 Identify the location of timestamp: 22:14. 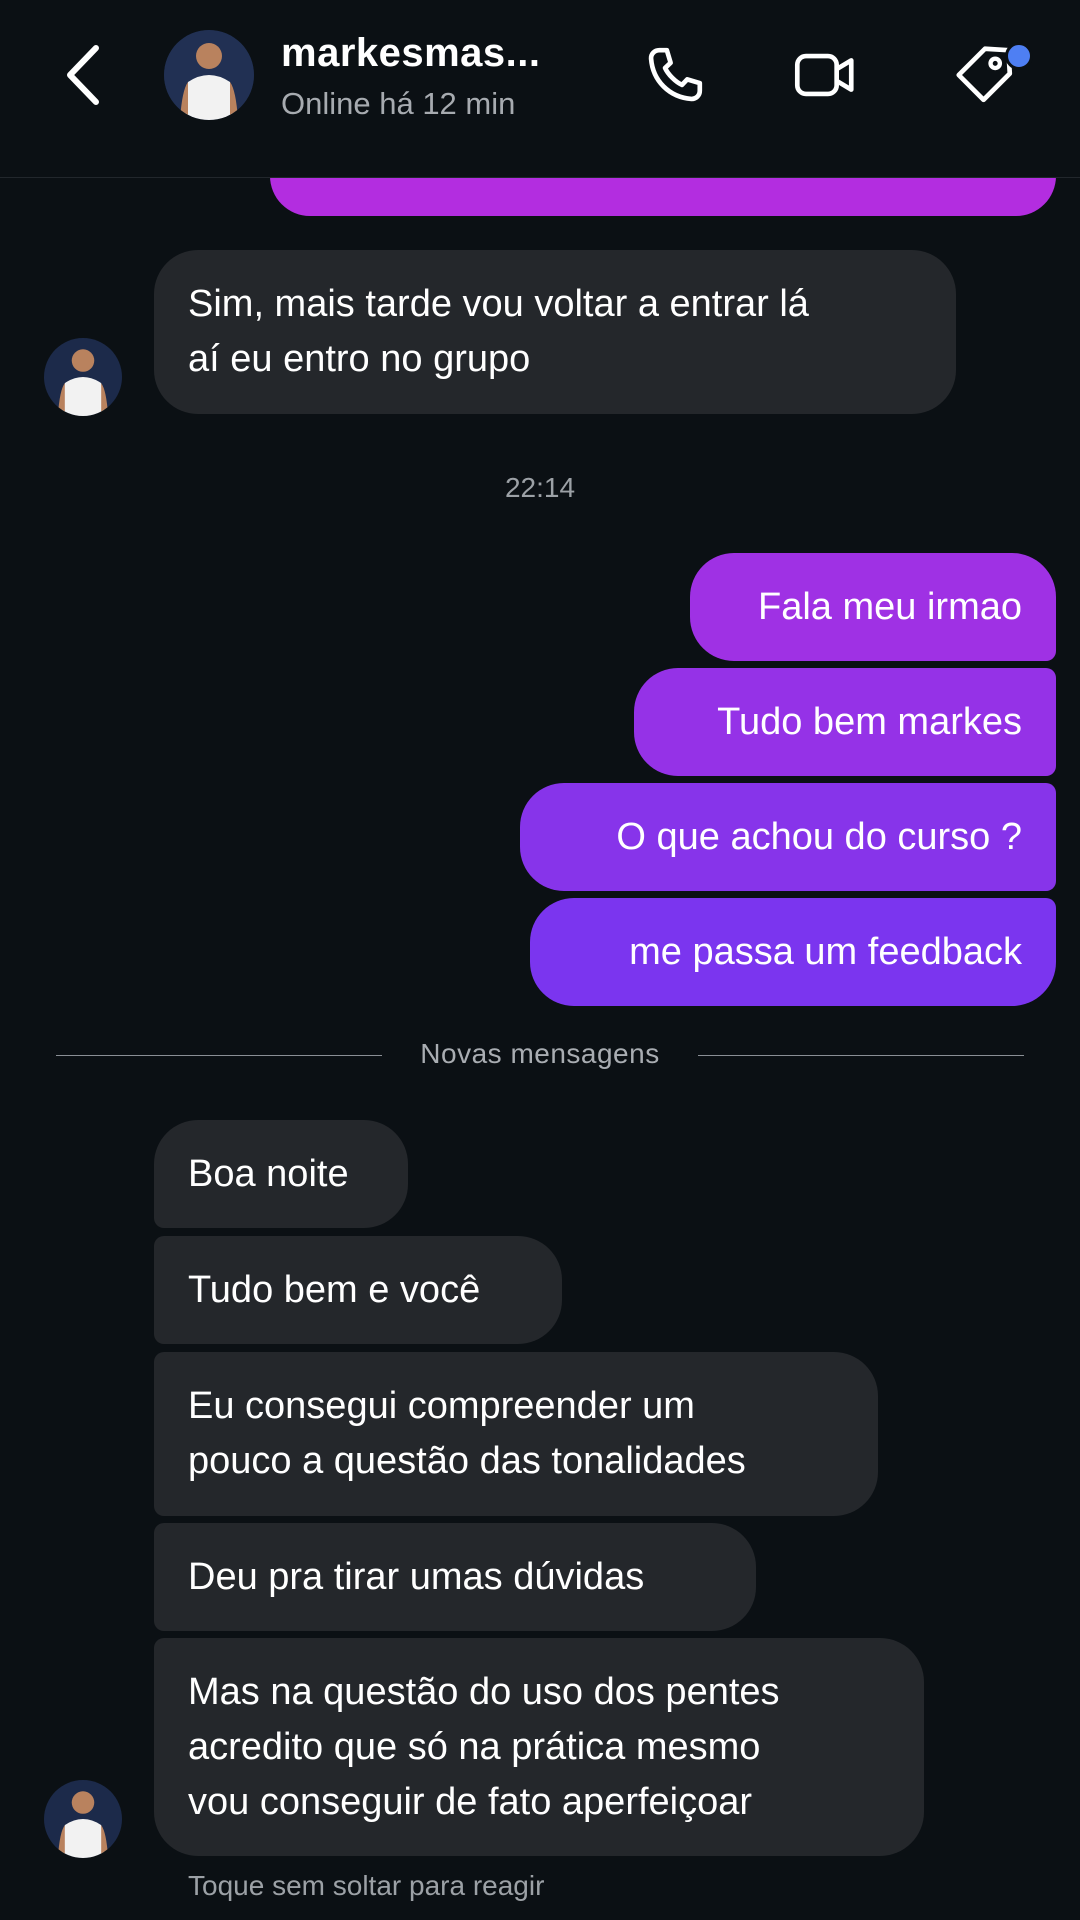
(540, 487).